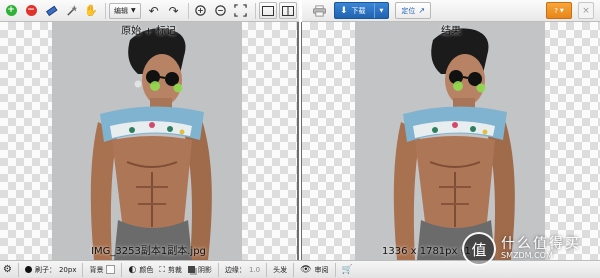 Image resolution: width=600 pixels, height=278 pixels. I want to click on print-button, so click(319, 10).